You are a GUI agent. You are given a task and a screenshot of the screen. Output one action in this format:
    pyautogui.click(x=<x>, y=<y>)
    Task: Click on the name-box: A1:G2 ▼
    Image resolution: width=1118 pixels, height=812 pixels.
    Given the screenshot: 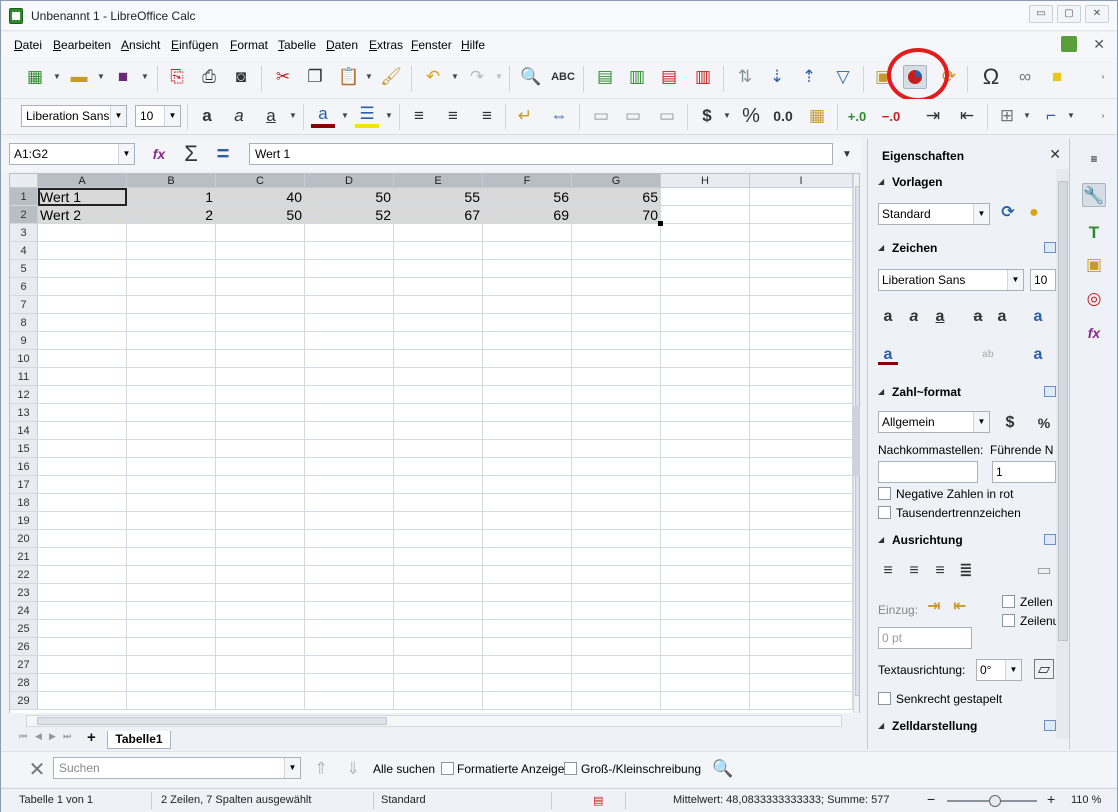 What is the action you would take?
    pyautogui.click(x=72, y=154)
    